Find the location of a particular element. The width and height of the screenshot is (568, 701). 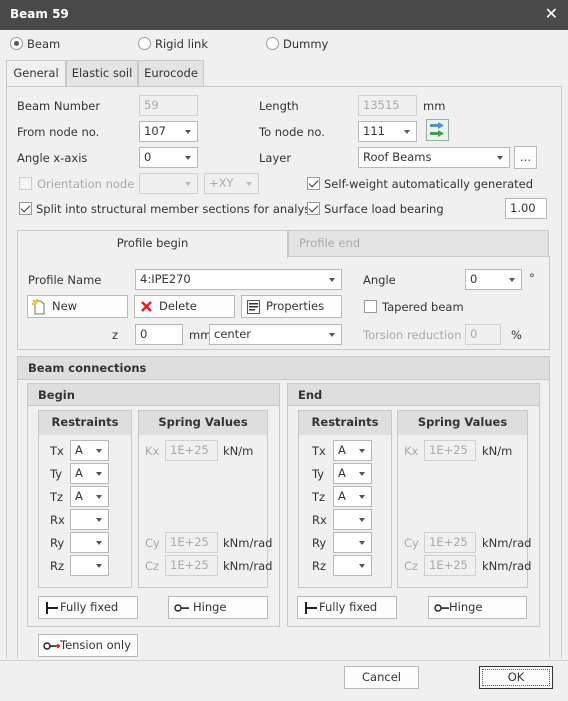

tab-profile-begin: Profile begin is located at coordinates (152, 244).